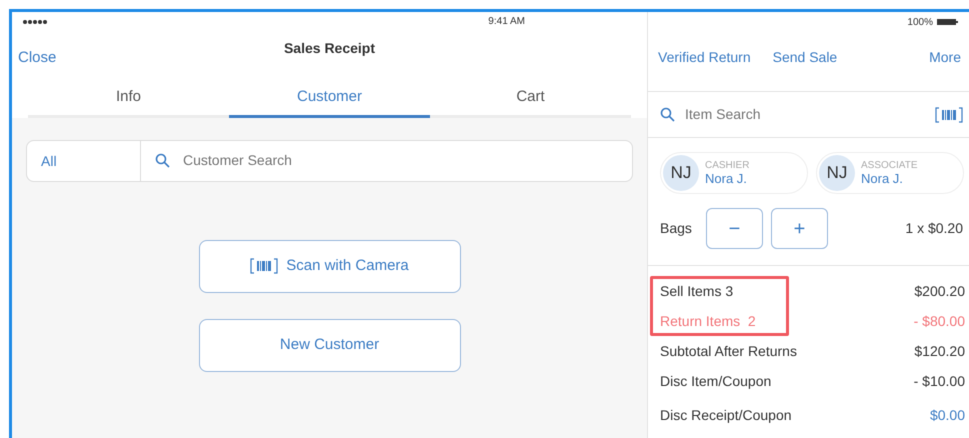 The height and width of the screenshot is (438, 969). What do you see at coordinates (697, 291) in the screenshot?
I see `summary-label: Sell Items 3` at bounding box center [697, 291].